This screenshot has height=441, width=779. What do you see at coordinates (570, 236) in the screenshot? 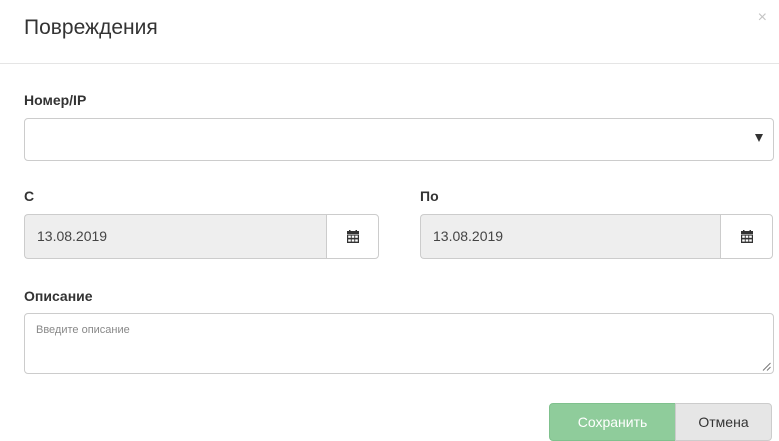
I see `date-to-input: 13.08.2019` at bounding box center [570, 236].